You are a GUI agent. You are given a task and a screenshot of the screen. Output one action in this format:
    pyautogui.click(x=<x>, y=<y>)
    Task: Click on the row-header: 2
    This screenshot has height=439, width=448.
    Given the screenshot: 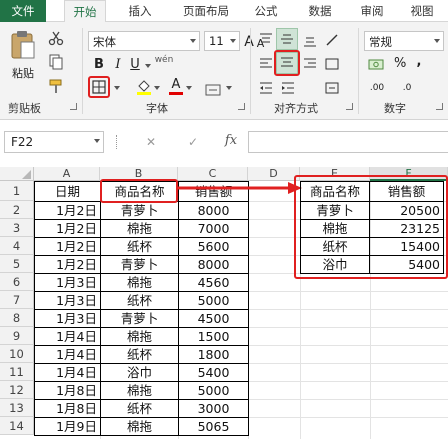 What is the action you would take?
    pyautogui.click(x=17, y=210)
    